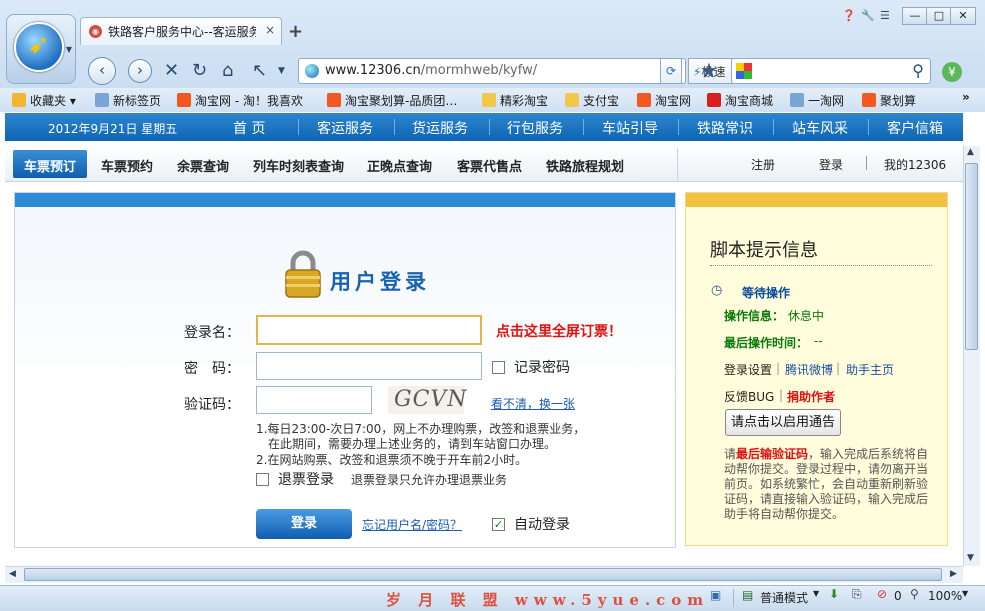 Image resolution: width=985 pixels, height=611 pixels. What do you see at coordinates (303, 274) in the screenshot?
I see `padlock-icon` at bounding box center [303, 274].